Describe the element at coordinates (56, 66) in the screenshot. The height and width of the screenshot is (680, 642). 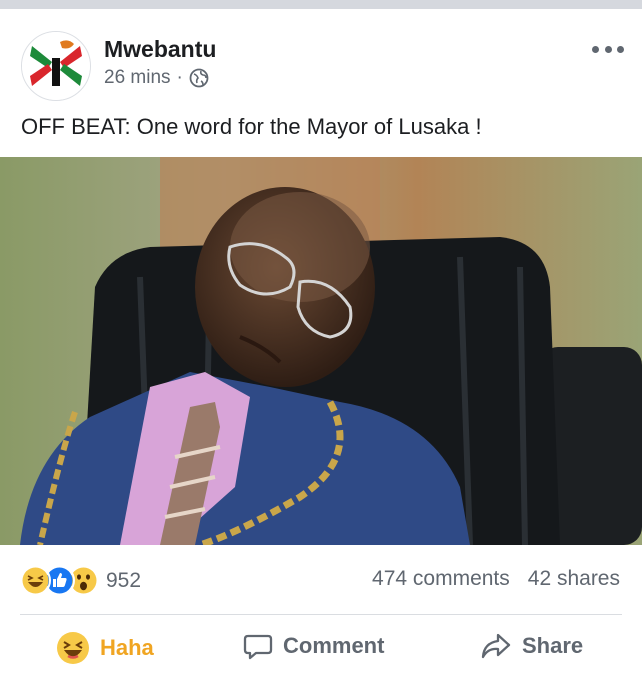
I see `page-avatar` at that location.